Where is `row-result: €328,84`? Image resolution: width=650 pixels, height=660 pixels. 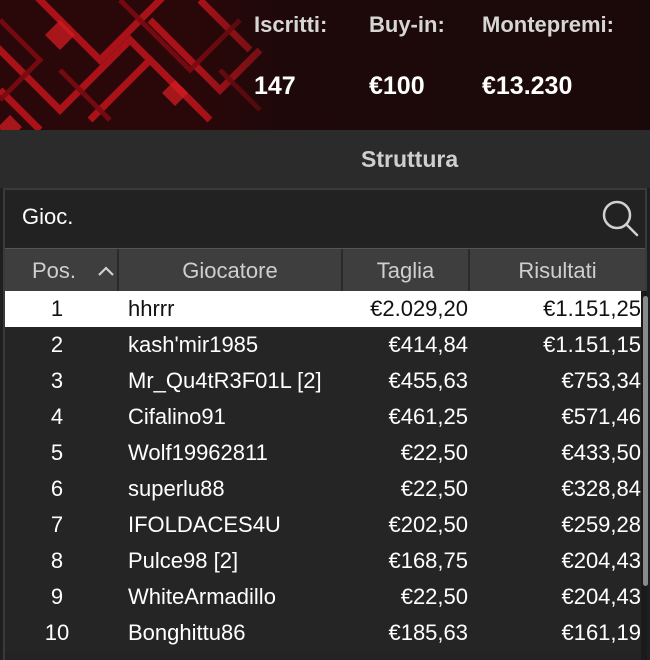 row-result: €328,84 is located at coordinates (601, 488).